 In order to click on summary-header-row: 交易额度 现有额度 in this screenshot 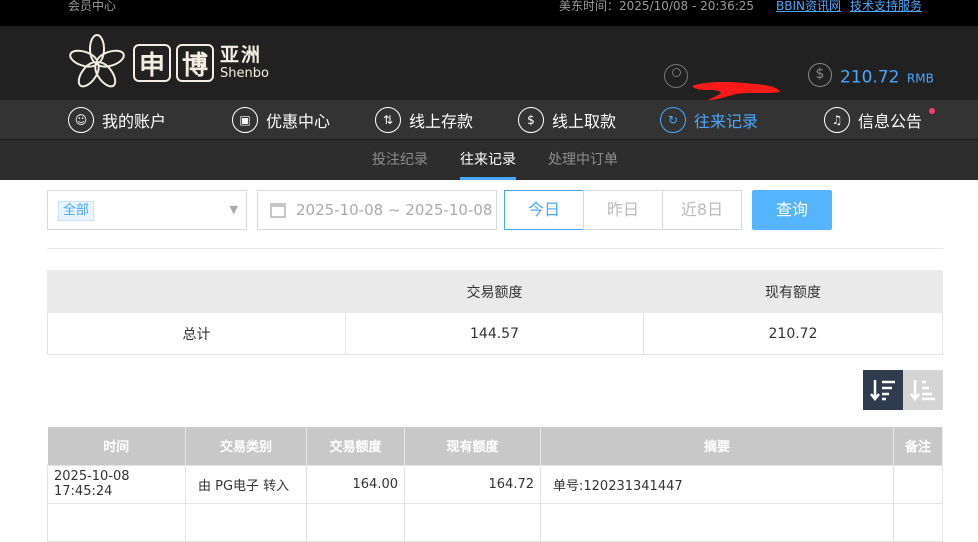, I will do `click(495, 291)`.